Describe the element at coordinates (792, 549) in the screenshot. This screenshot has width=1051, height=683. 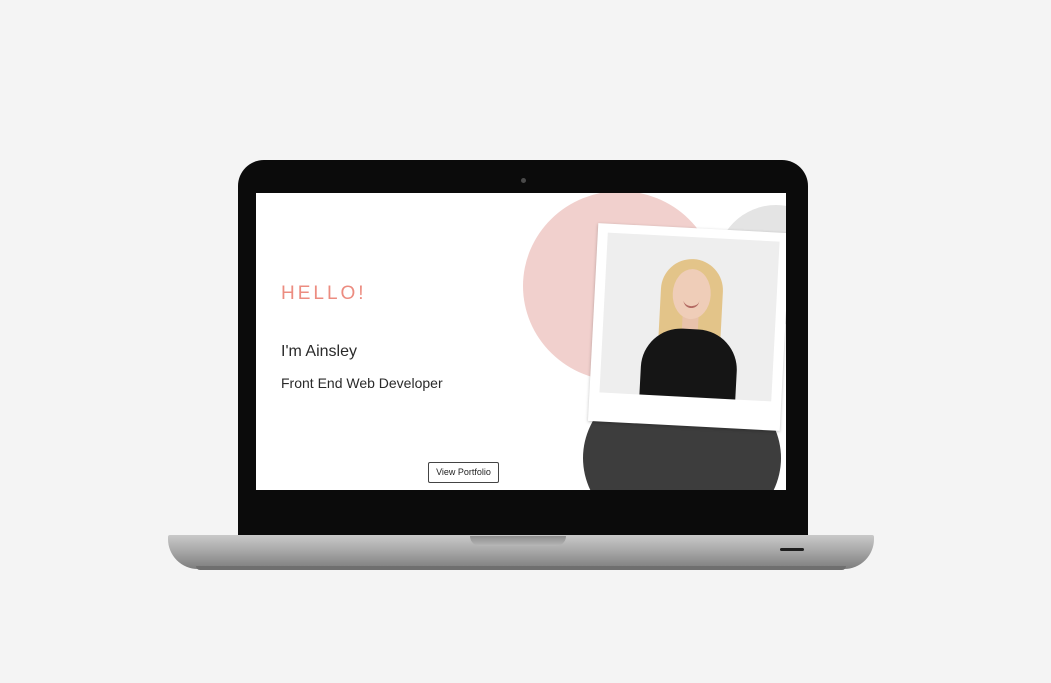
I see `status-light-icon` at that location.